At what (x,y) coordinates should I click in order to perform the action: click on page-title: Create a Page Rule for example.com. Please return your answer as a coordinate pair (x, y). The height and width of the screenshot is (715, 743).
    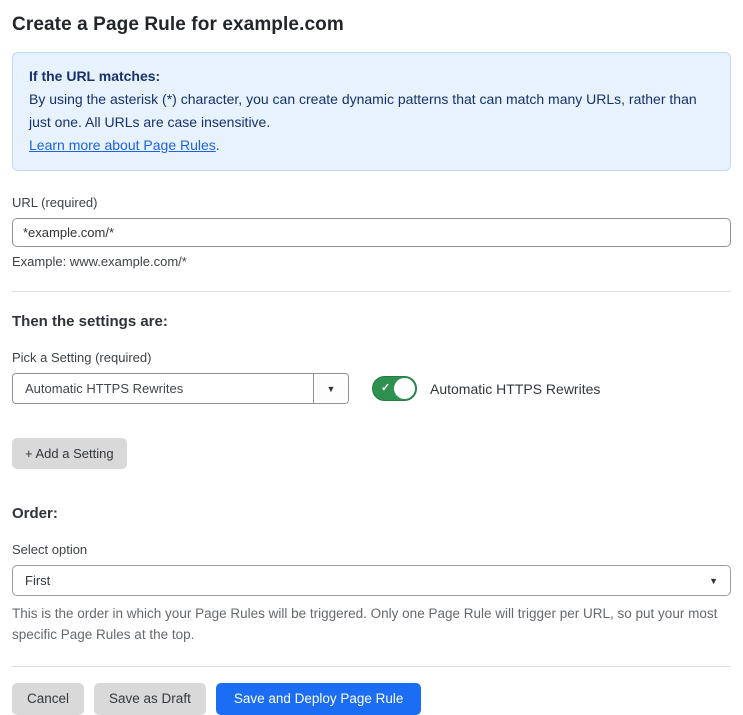
    Looking at the image, I should click on (178, 24).